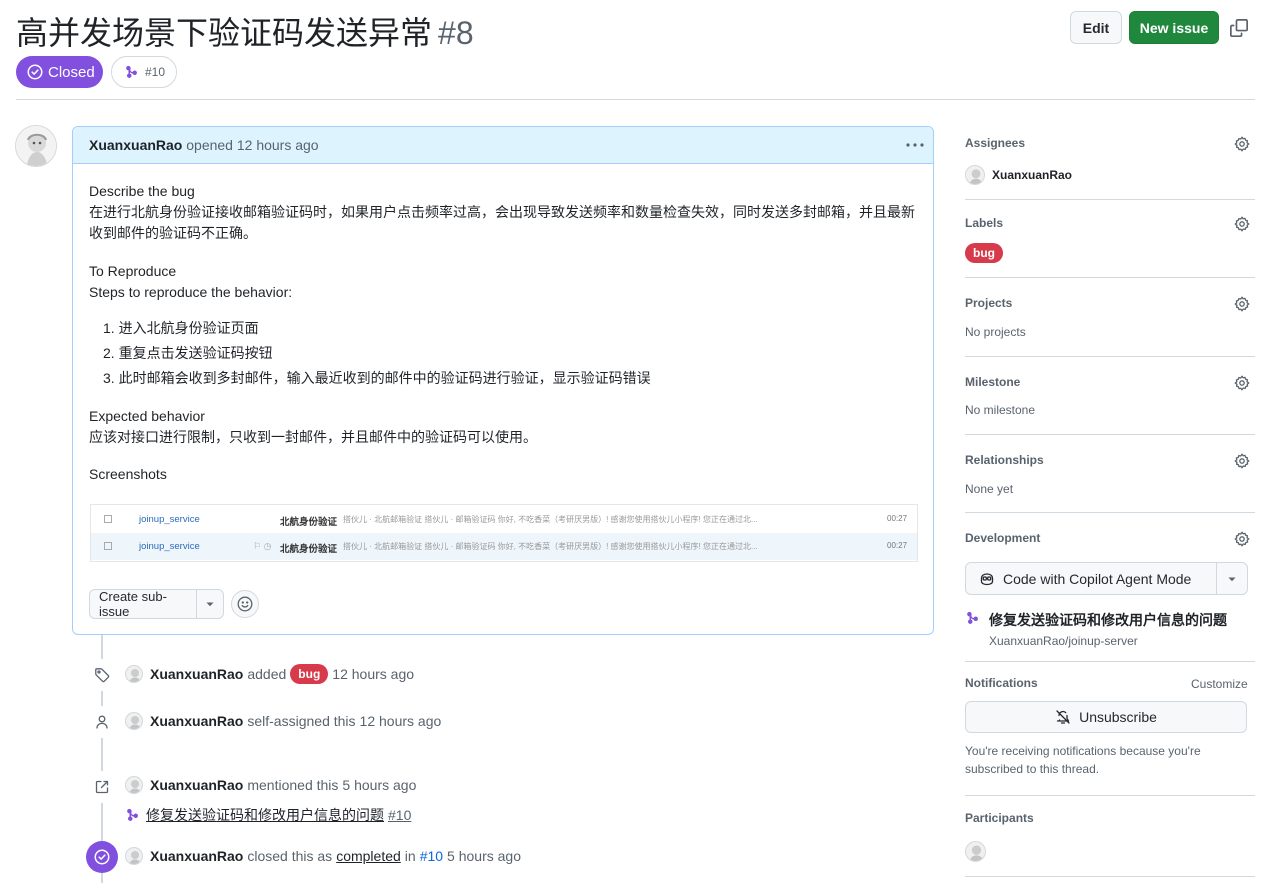 The width and height of the screenshot is (1280, 883). I want to click on linked-pr-number: #10, so click(155, 72).